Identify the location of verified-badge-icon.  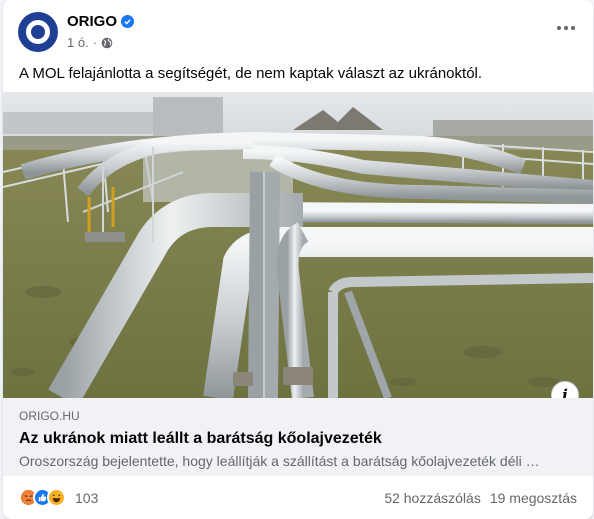
(128, 21).